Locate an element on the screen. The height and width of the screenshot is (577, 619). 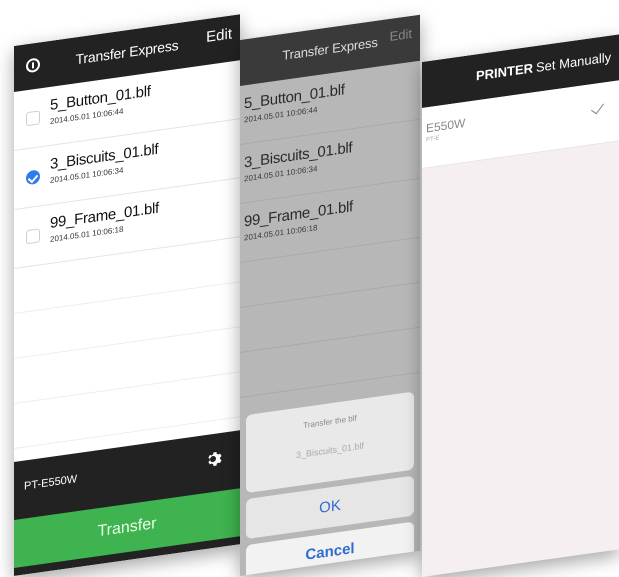
transfer-button: Transfer is located at coordinates (127, 528).